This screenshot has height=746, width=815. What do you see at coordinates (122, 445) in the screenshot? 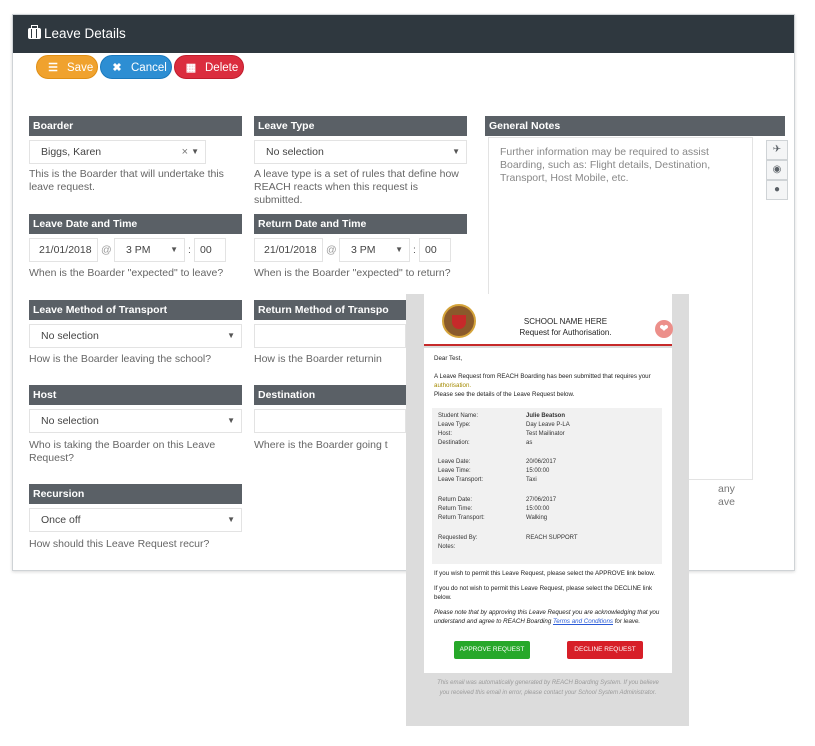
I see `host-help-line: Who is taking the Boarder on this Leave` at bounding box center [122, 445].